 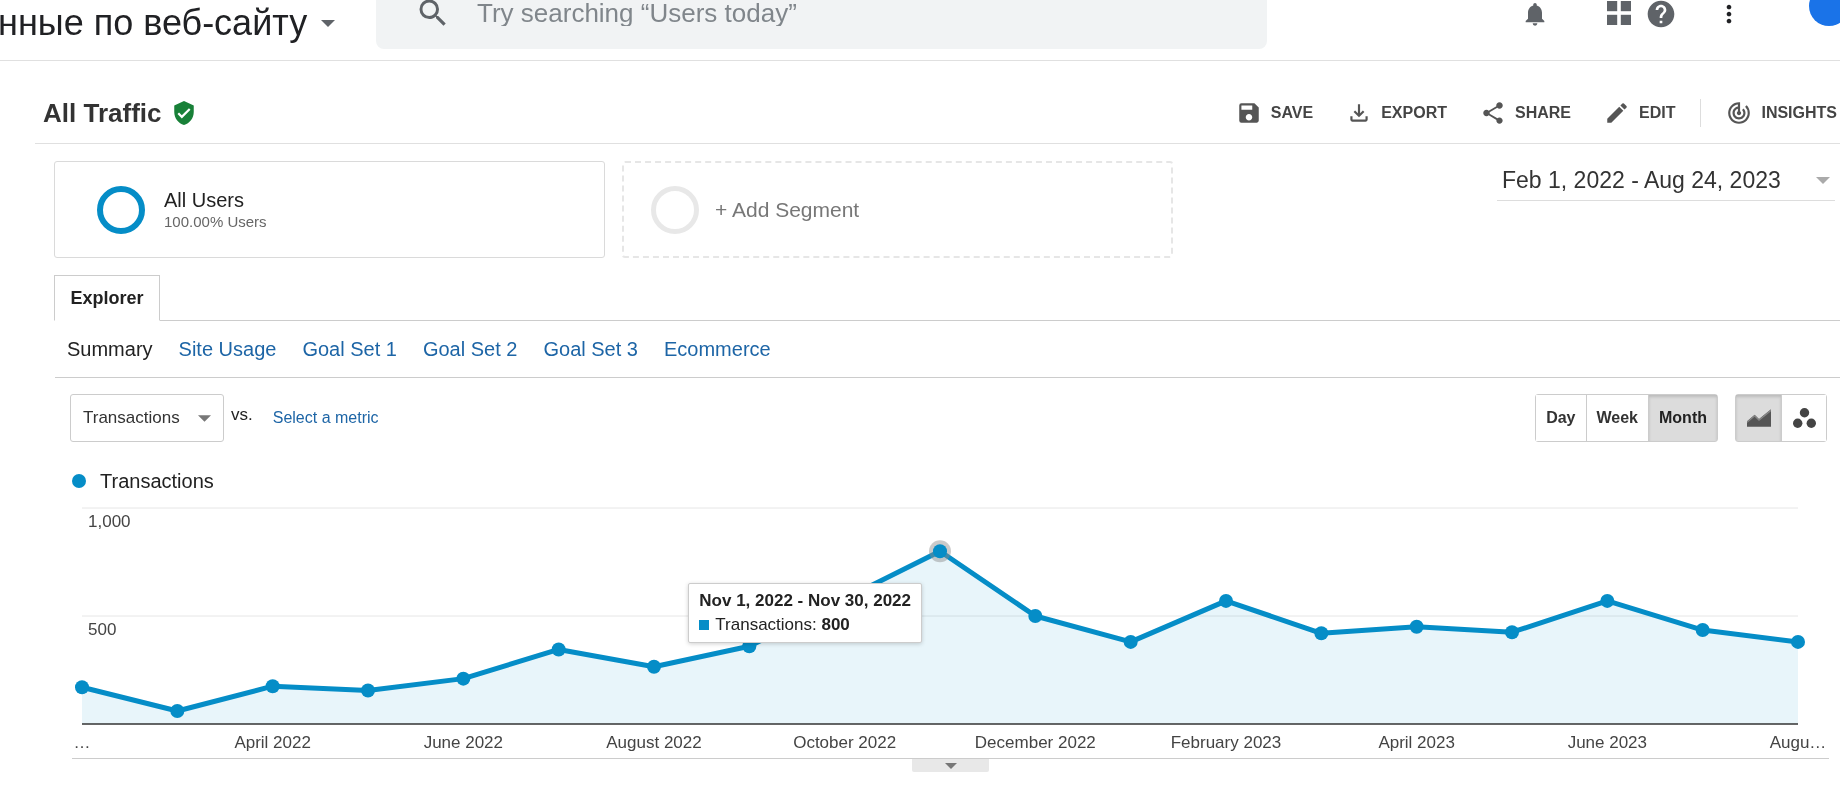 I want to click on report-tab: Goal Set 1, so click(x=349, y=349).